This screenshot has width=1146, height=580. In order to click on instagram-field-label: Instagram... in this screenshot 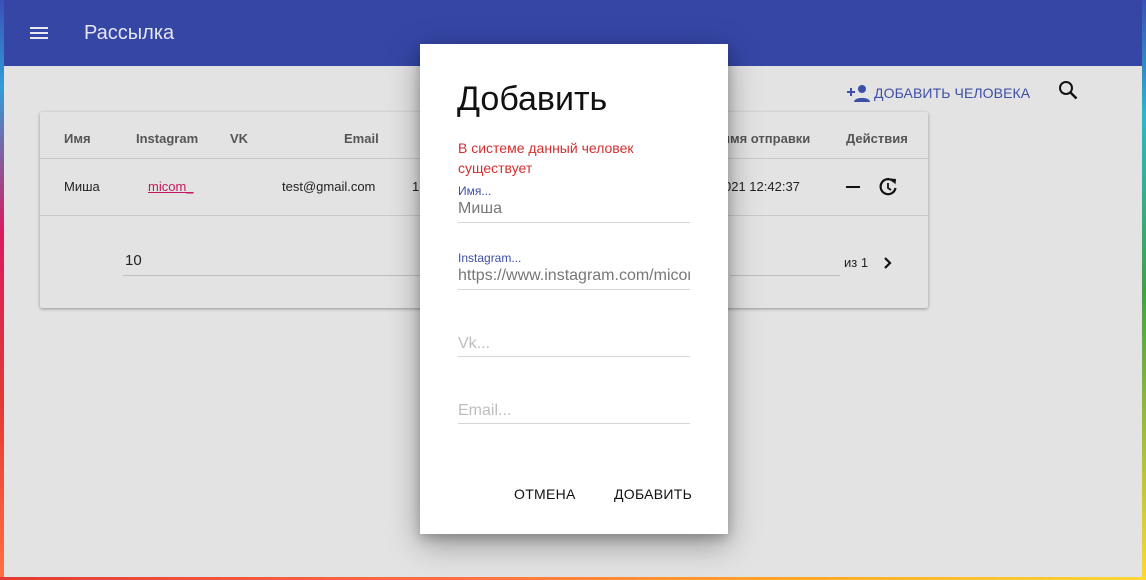, I will do `click(490, 258)`.